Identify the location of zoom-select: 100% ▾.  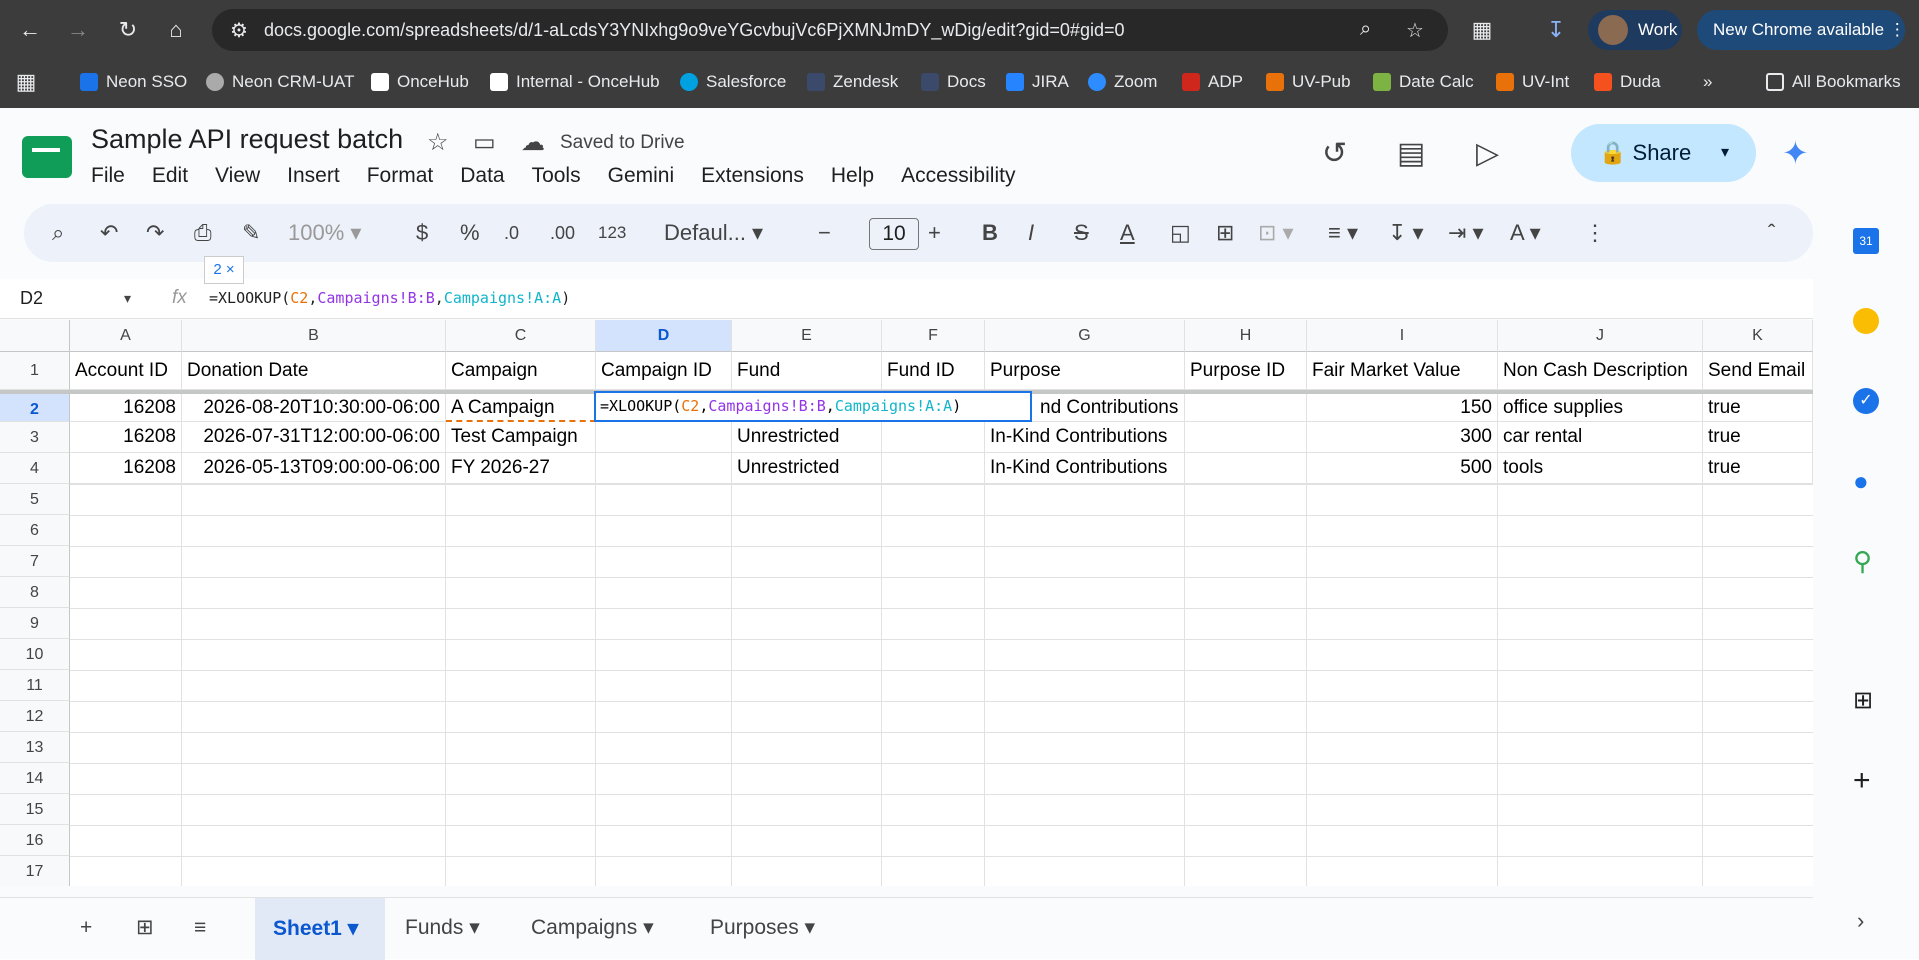
(324, 233).